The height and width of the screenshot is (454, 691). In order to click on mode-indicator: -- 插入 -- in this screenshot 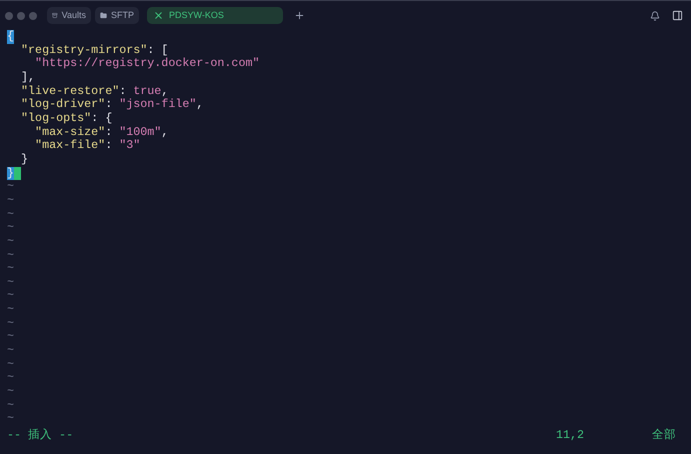, I will do `click(40, 436)`.